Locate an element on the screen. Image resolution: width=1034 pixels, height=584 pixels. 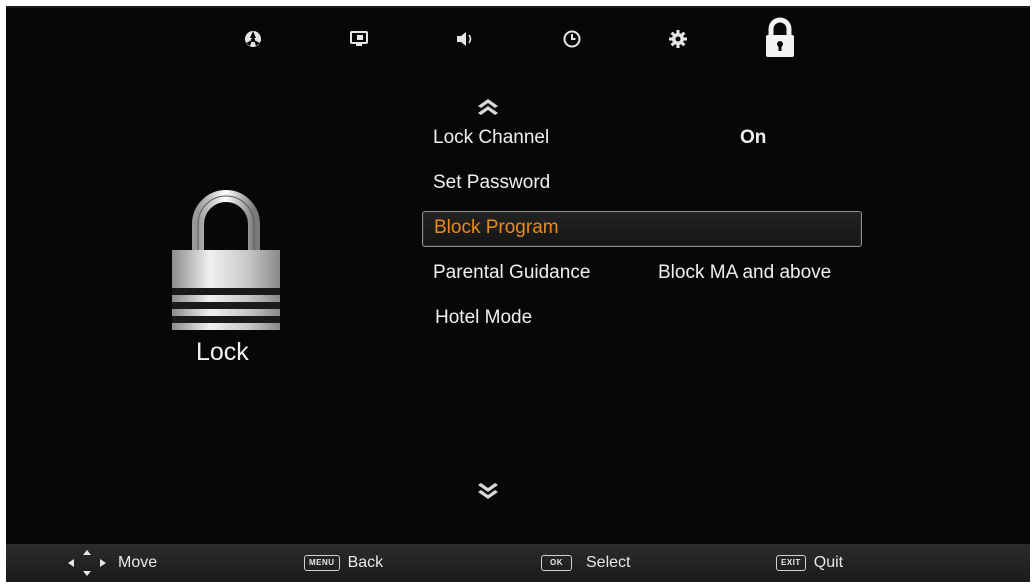
hint-quit-label: Quit is located at coordinates (828, 562).